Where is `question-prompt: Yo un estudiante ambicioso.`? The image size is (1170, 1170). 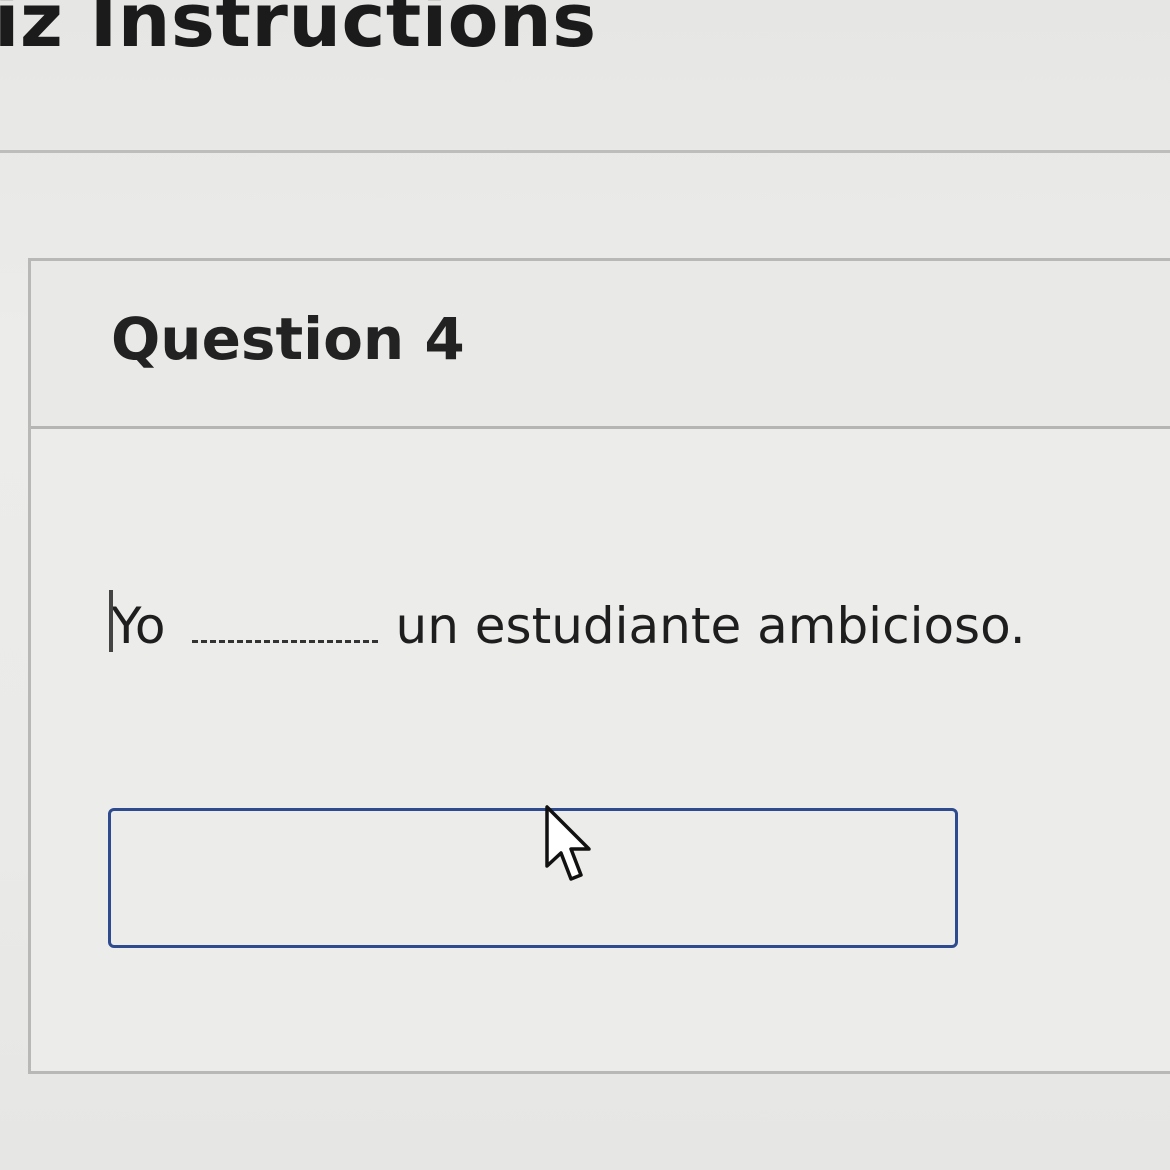
question-prompt: Yo un estudiante ambicioso. is located at coordinates (568, 626).